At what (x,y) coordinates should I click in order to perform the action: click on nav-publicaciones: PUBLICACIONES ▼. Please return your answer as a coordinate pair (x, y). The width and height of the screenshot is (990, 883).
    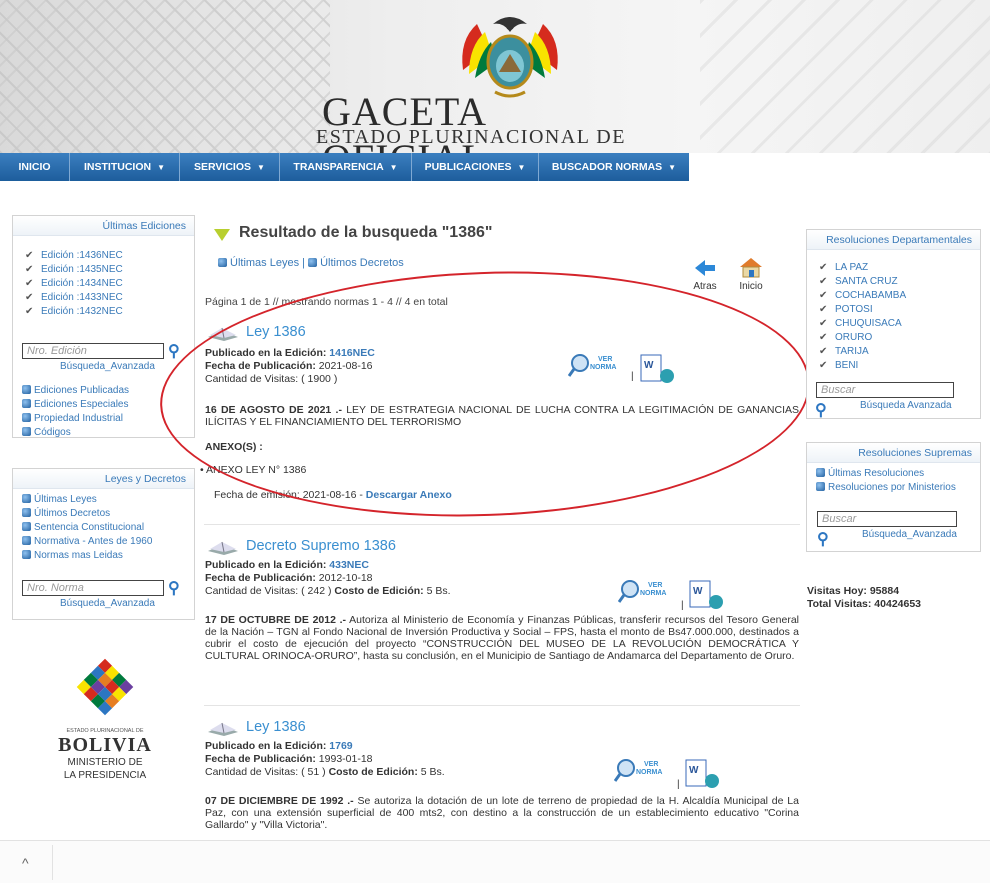
    Looking at the image, I should click on (475, 167).